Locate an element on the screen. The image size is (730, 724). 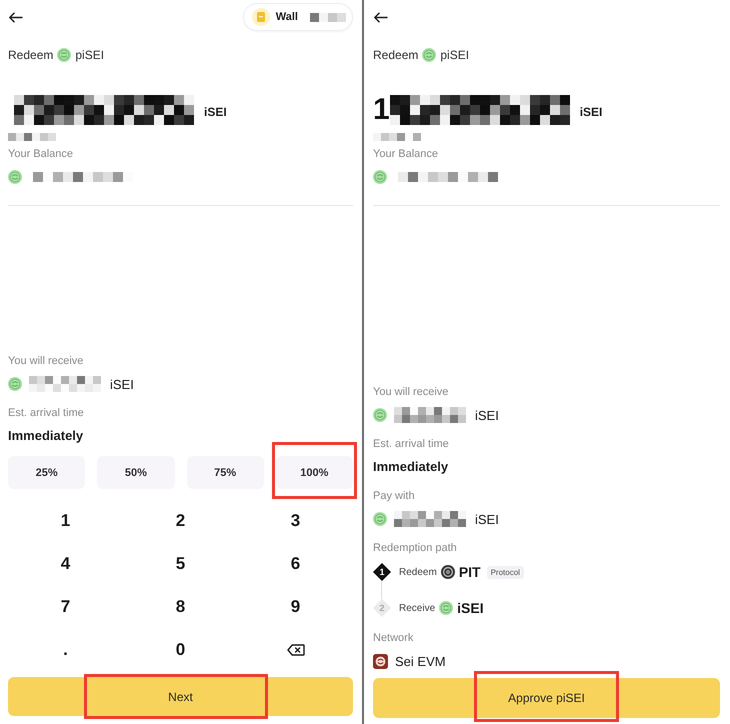
percent-button: 25% is located at coordinates (47, 472).